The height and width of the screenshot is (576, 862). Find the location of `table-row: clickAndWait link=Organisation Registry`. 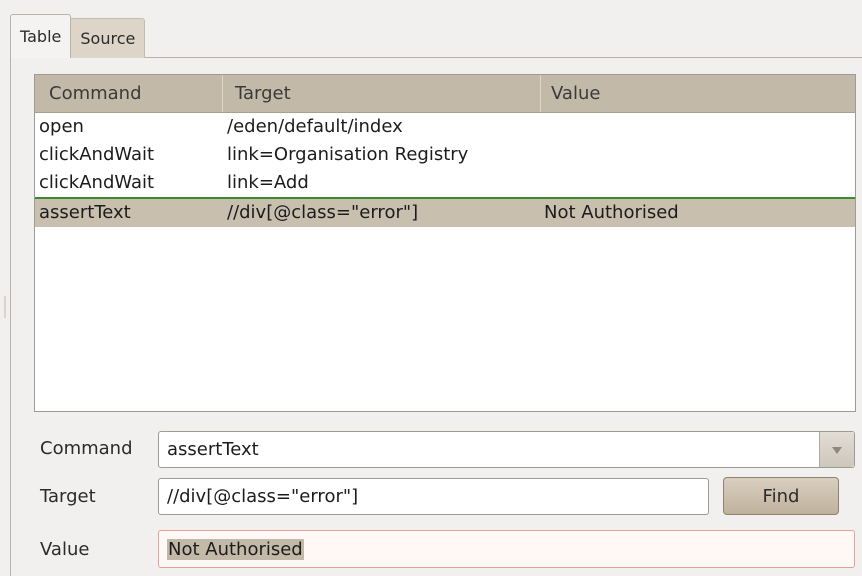

table-row: clickAndWait link=Organisation Registry is located at coordinates (445, 155).